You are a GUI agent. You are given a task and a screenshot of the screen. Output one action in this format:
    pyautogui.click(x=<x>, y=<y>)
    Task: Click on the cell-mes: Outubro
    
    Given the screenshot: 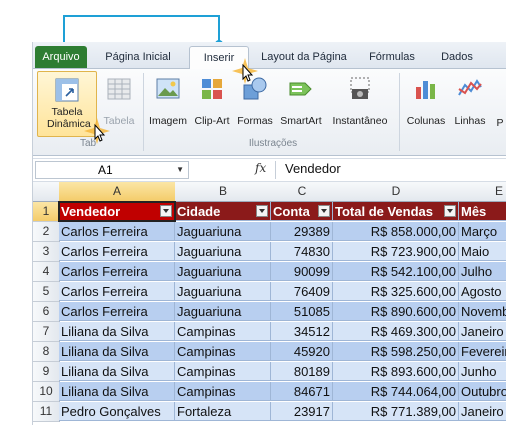 What is the action you would take?
    pyautogui.click(x=482, y=391)
    